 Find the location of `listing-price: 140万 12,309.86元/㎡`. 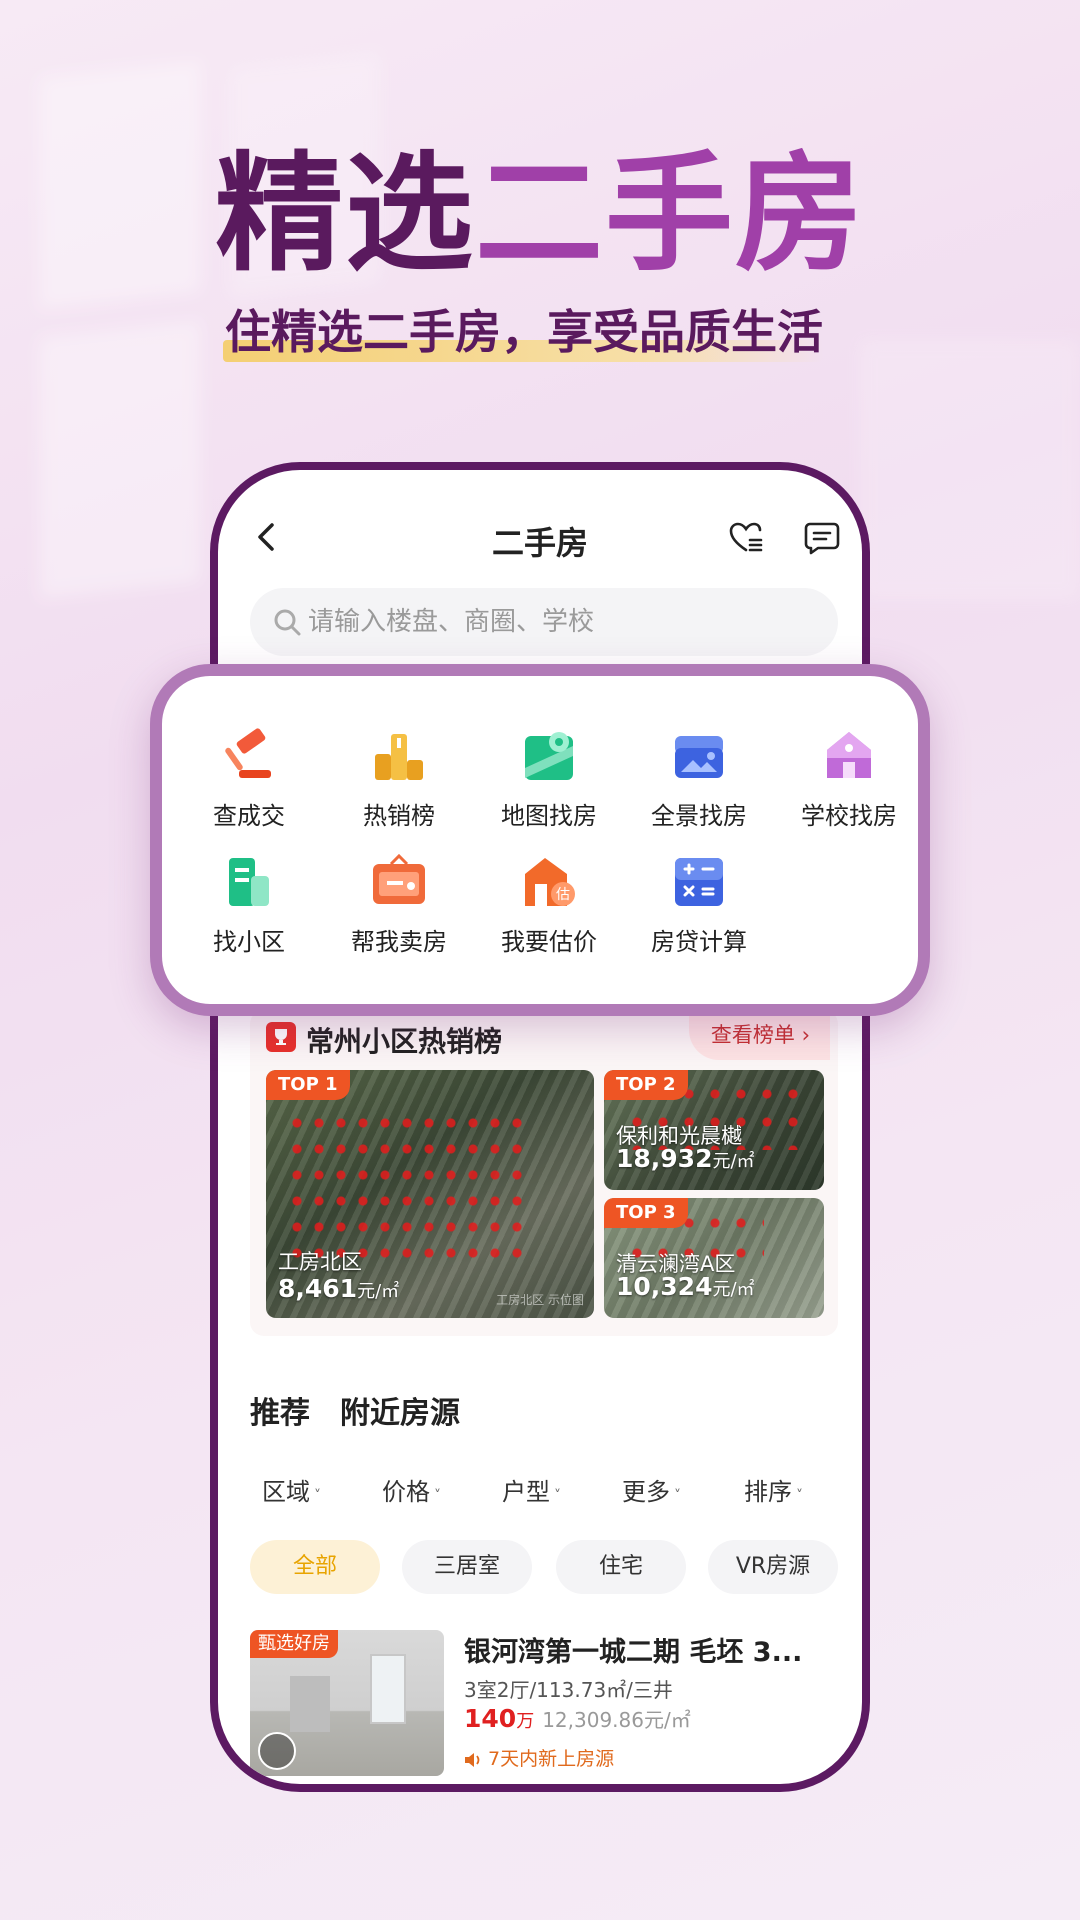

listing-price: 140万 12,309.86元/㎡ is located at coordinates (577, 1718).